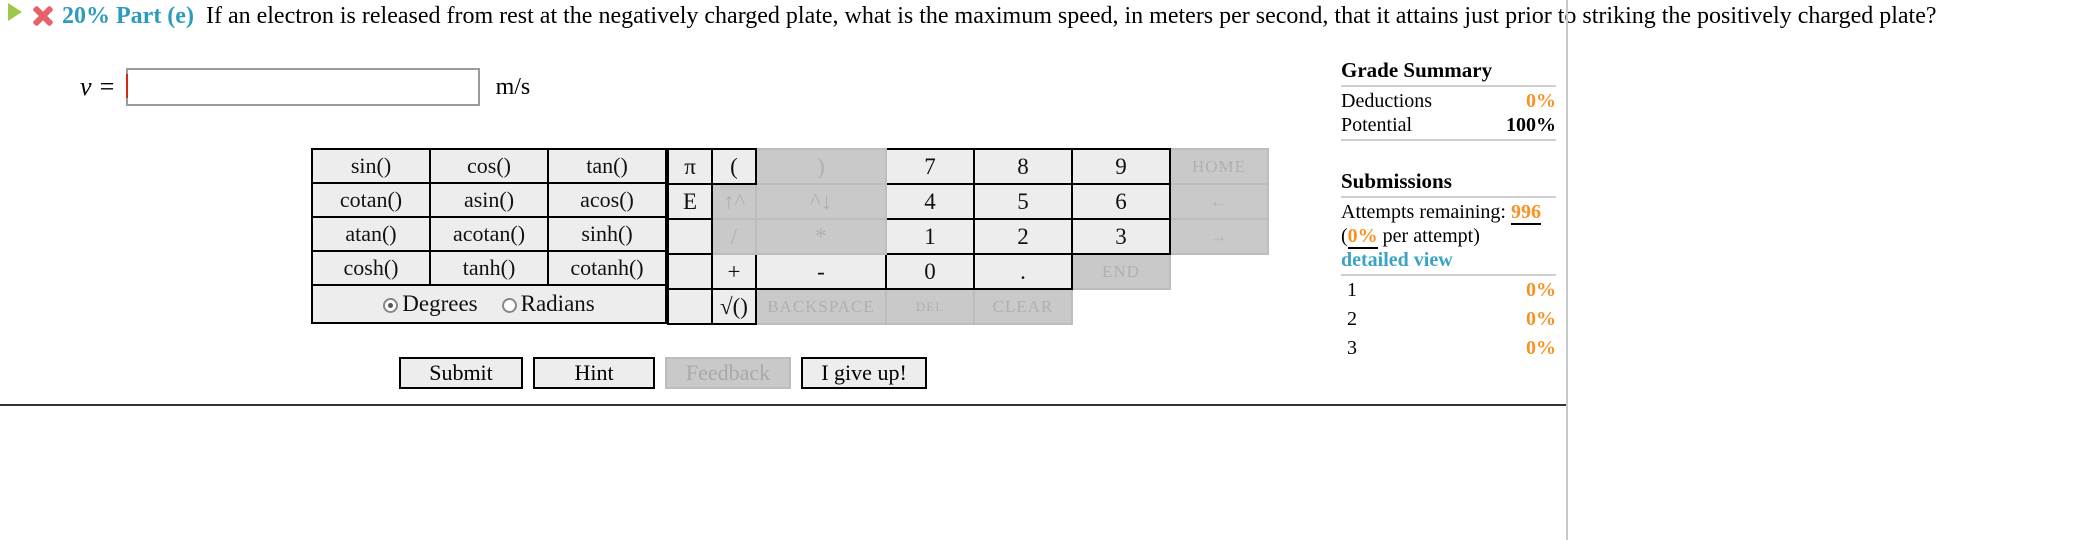 The height and width of the screenshot is (540, 2088). Describe the element at coordinates (371, 268) in the screenshot. I see `fn-button-cosh: cosh()` at that location.